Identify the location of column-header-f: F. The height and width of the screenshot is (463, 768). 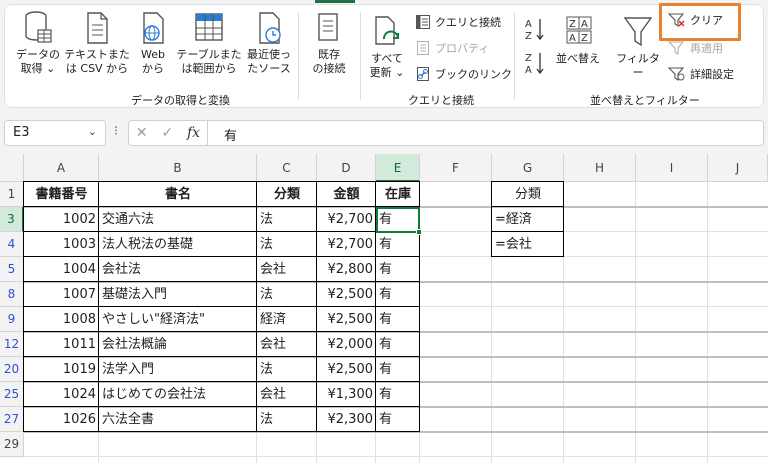
(456, 168).